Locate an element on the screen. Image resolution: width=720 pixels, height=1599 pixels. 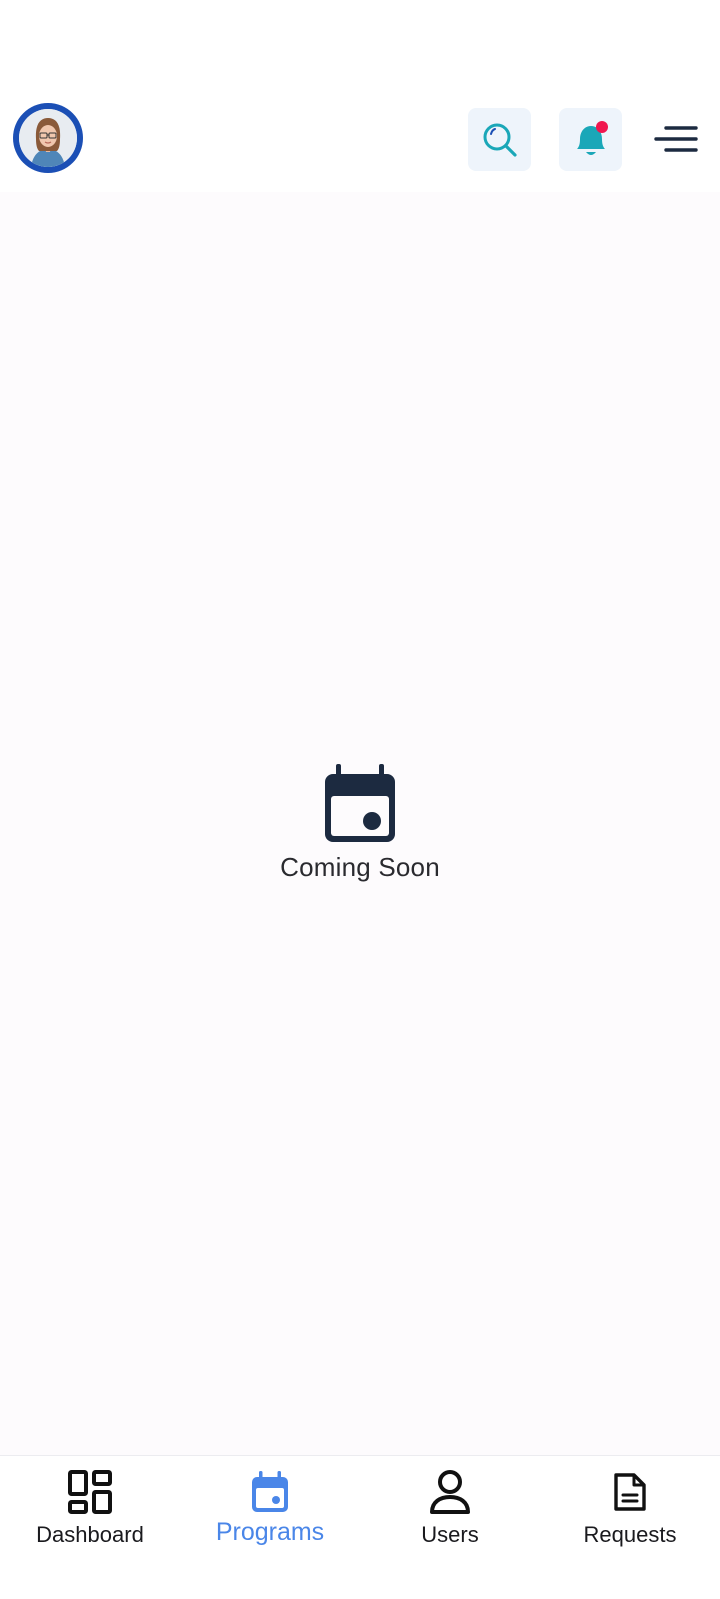
nav-item-dashboard: Dashboard is located at coordinates (90, 1527).